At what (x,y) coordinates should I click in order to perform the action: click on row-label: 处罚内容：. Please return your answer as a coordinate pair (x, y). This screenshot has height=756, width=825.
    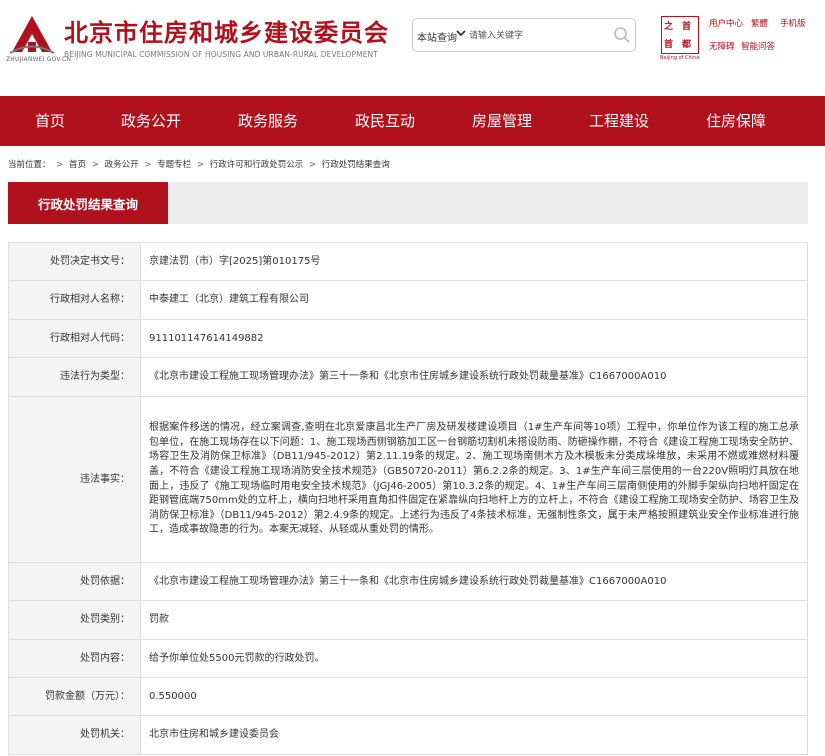
    Looking at the image, I should click on (74, 658).